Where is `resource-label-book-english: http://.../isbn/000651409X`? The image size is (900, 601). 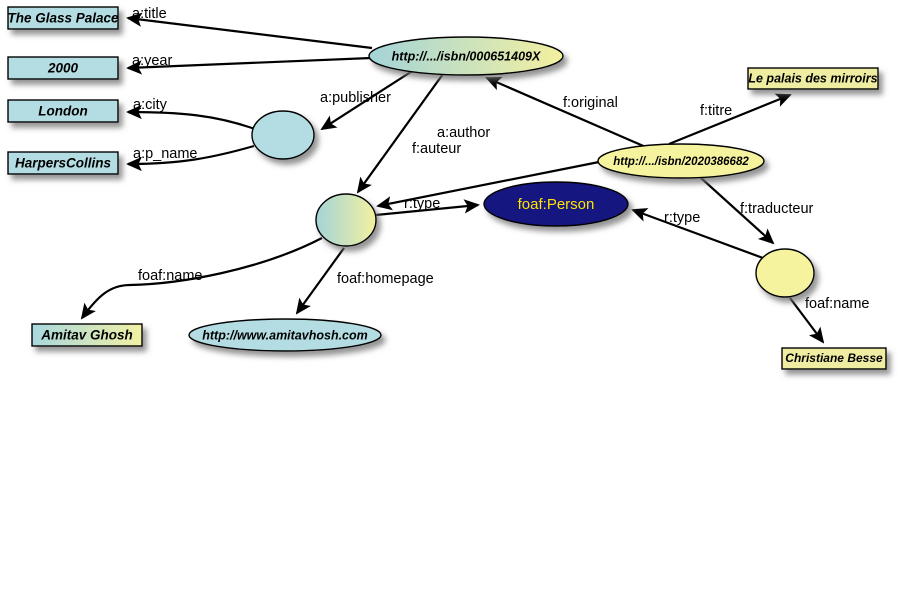
resource-label-book-english: http://.../isbn/000651409X is located at coordinates (466, 56).